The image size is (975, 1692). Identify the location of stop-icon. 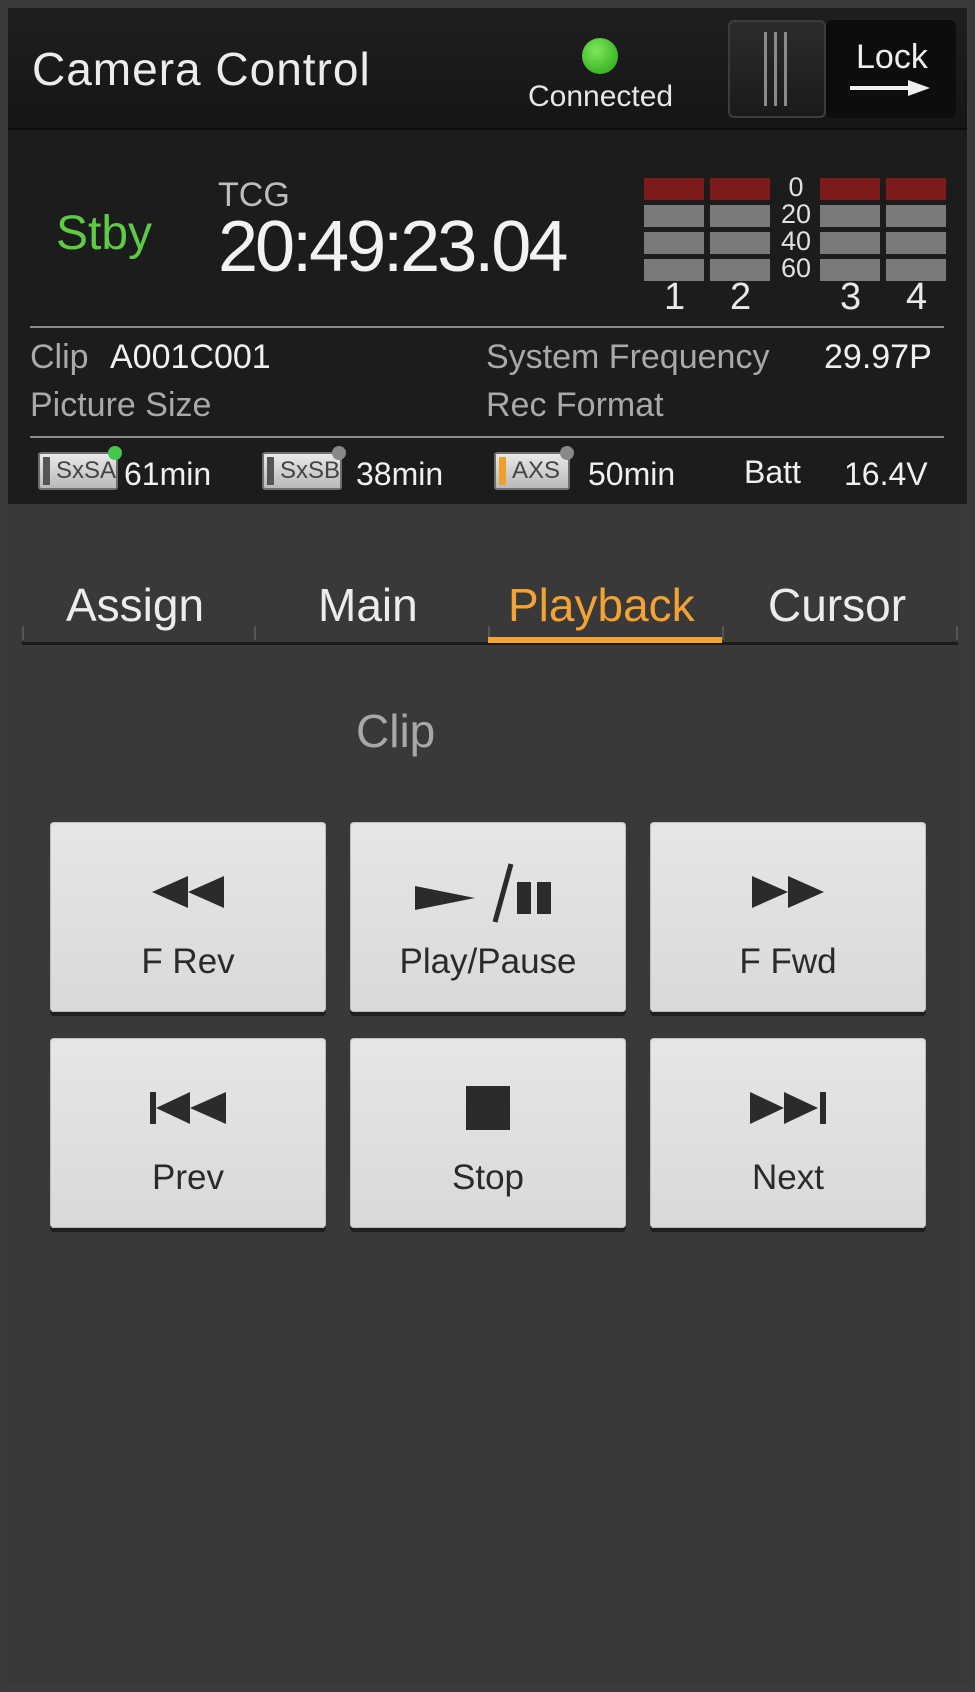
(488, 1108).